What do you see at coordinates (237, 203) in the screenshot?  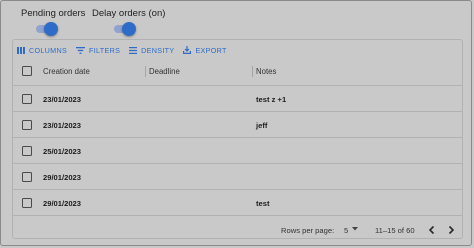 I see `table-row: 29/01/2023 test` at bounding box center [237, 203].